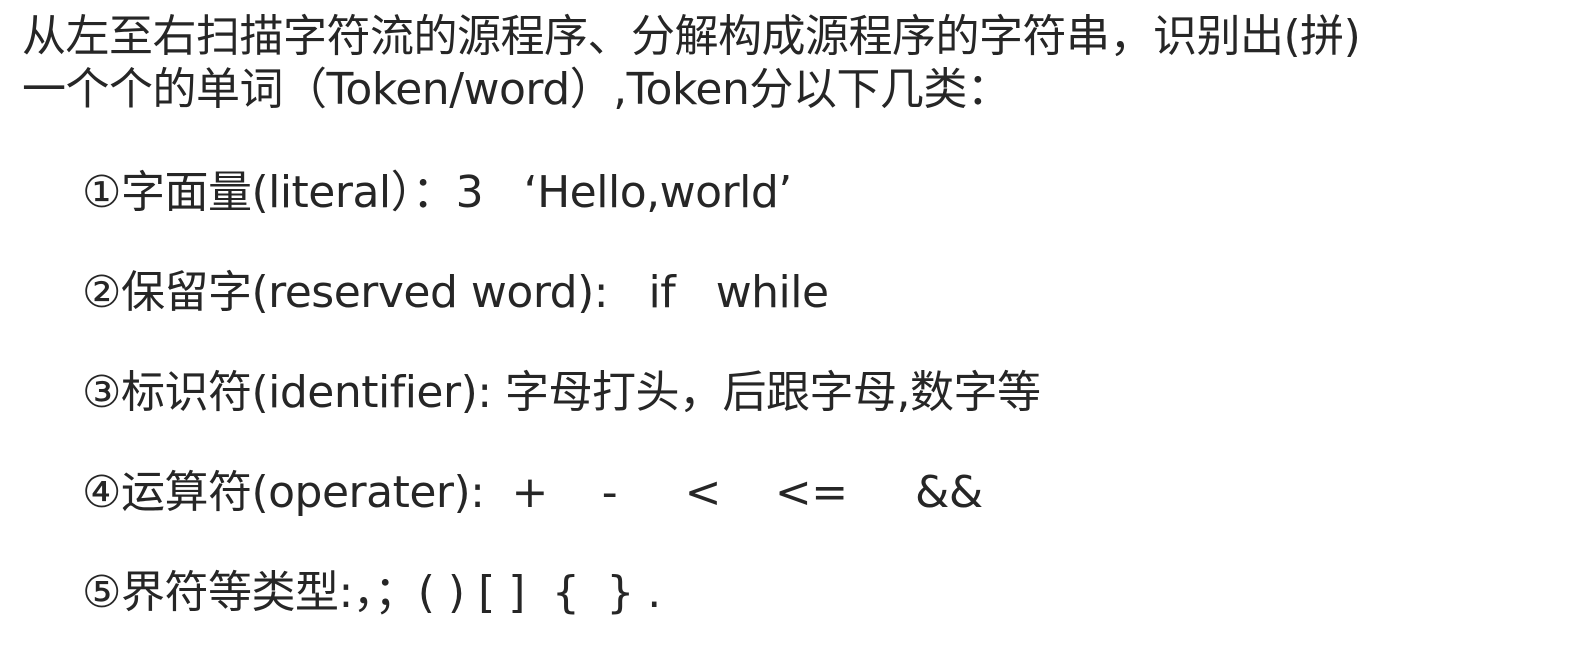 This screenshot has height=663, width=1594. Describe the element at coordinates (561, 392) in the screenshot. I see `token-category-identifier: ③标识符(identifier): 字母打头，后跟字母,数字等` at that location.